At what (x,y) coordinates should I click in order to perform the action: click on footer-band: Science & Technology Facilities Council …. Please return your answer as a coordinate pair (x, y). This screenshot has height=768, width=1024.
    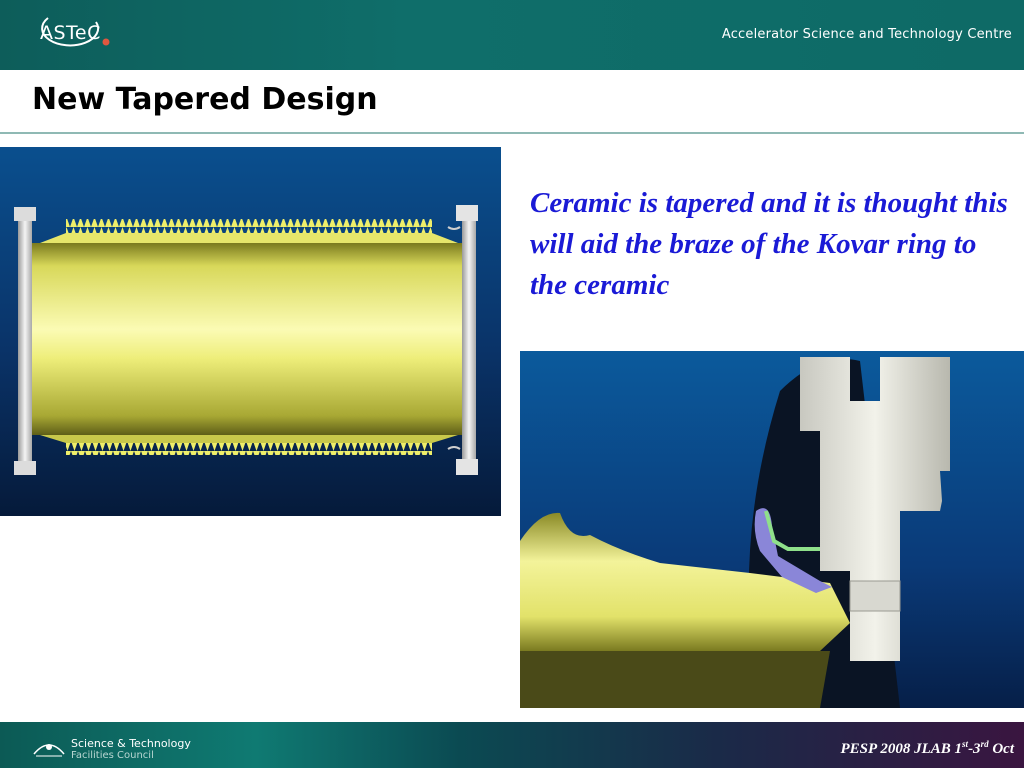
    Looking at the image, I should click on (512, 745).